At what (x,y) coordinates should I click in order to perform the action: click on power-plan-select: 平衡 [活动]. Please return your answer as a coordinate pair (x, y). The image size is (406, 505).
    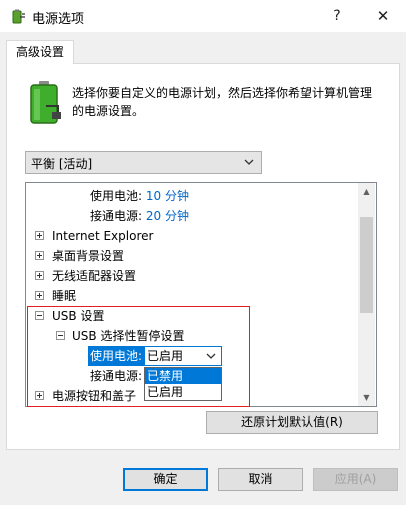
    Looking at the image, I should click on (143, 162).